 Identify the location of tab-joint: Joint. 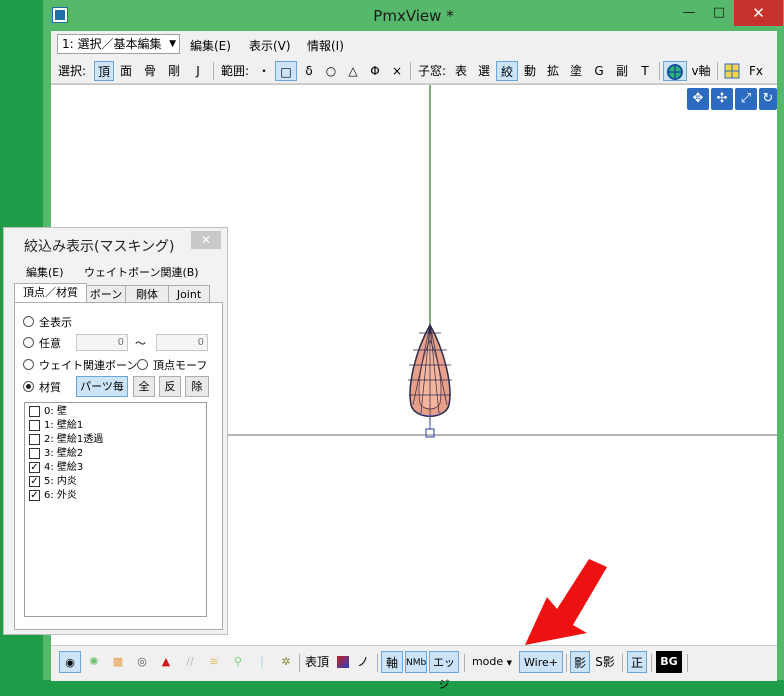
(189, 294).